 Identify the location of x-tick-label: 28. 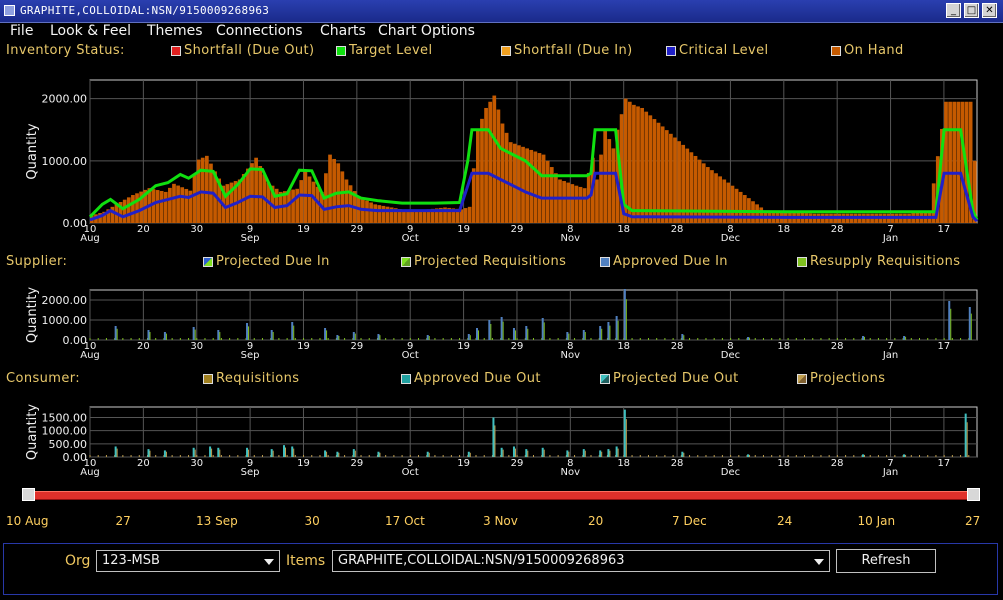
(677, 463).